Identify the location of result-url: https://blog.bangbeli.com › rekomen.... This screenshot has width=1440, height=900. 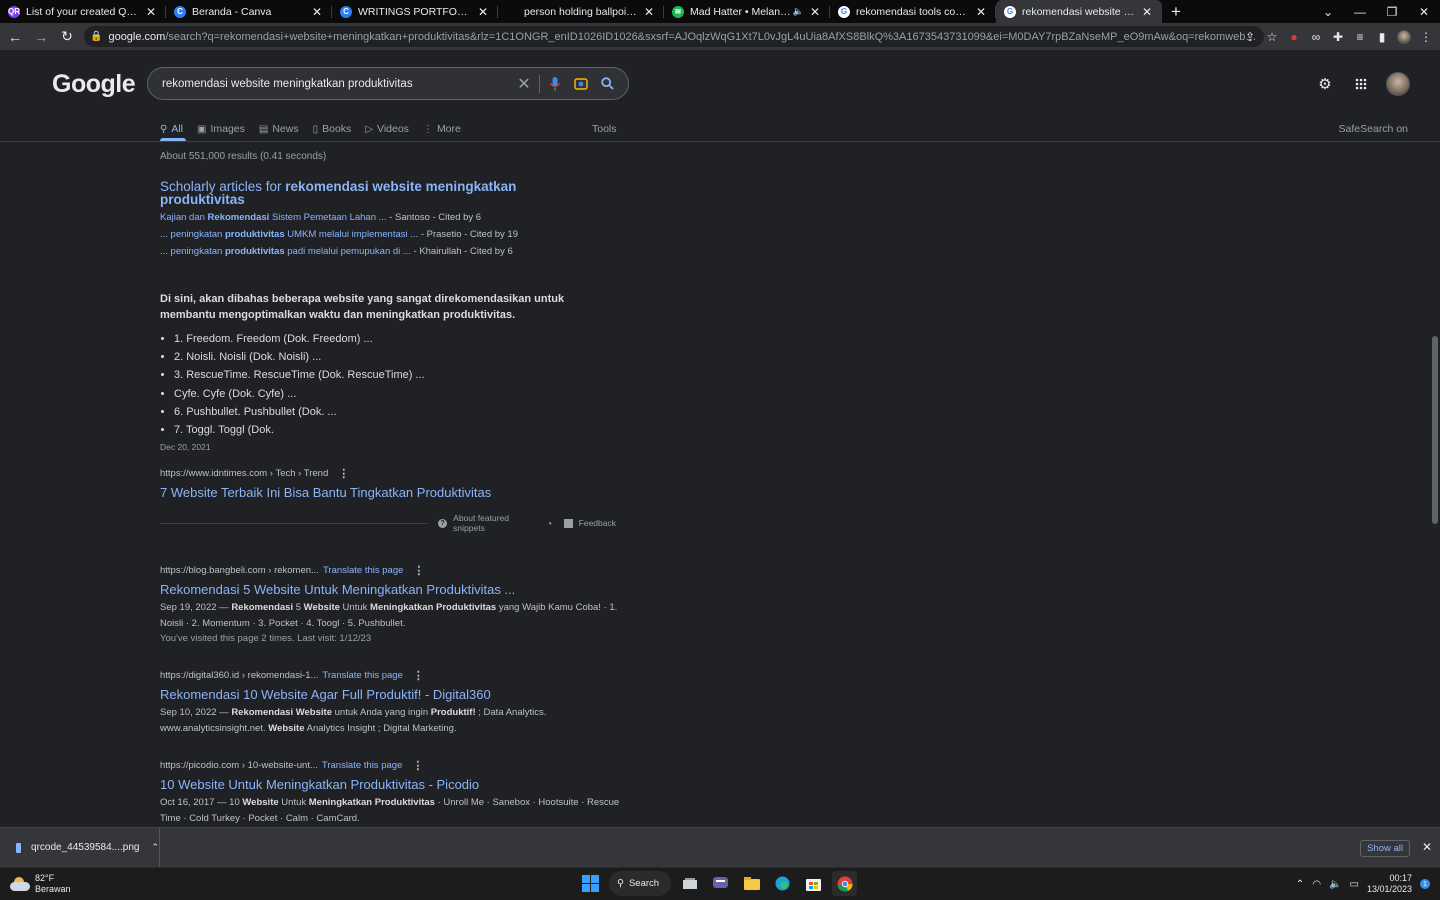
(239, 570).